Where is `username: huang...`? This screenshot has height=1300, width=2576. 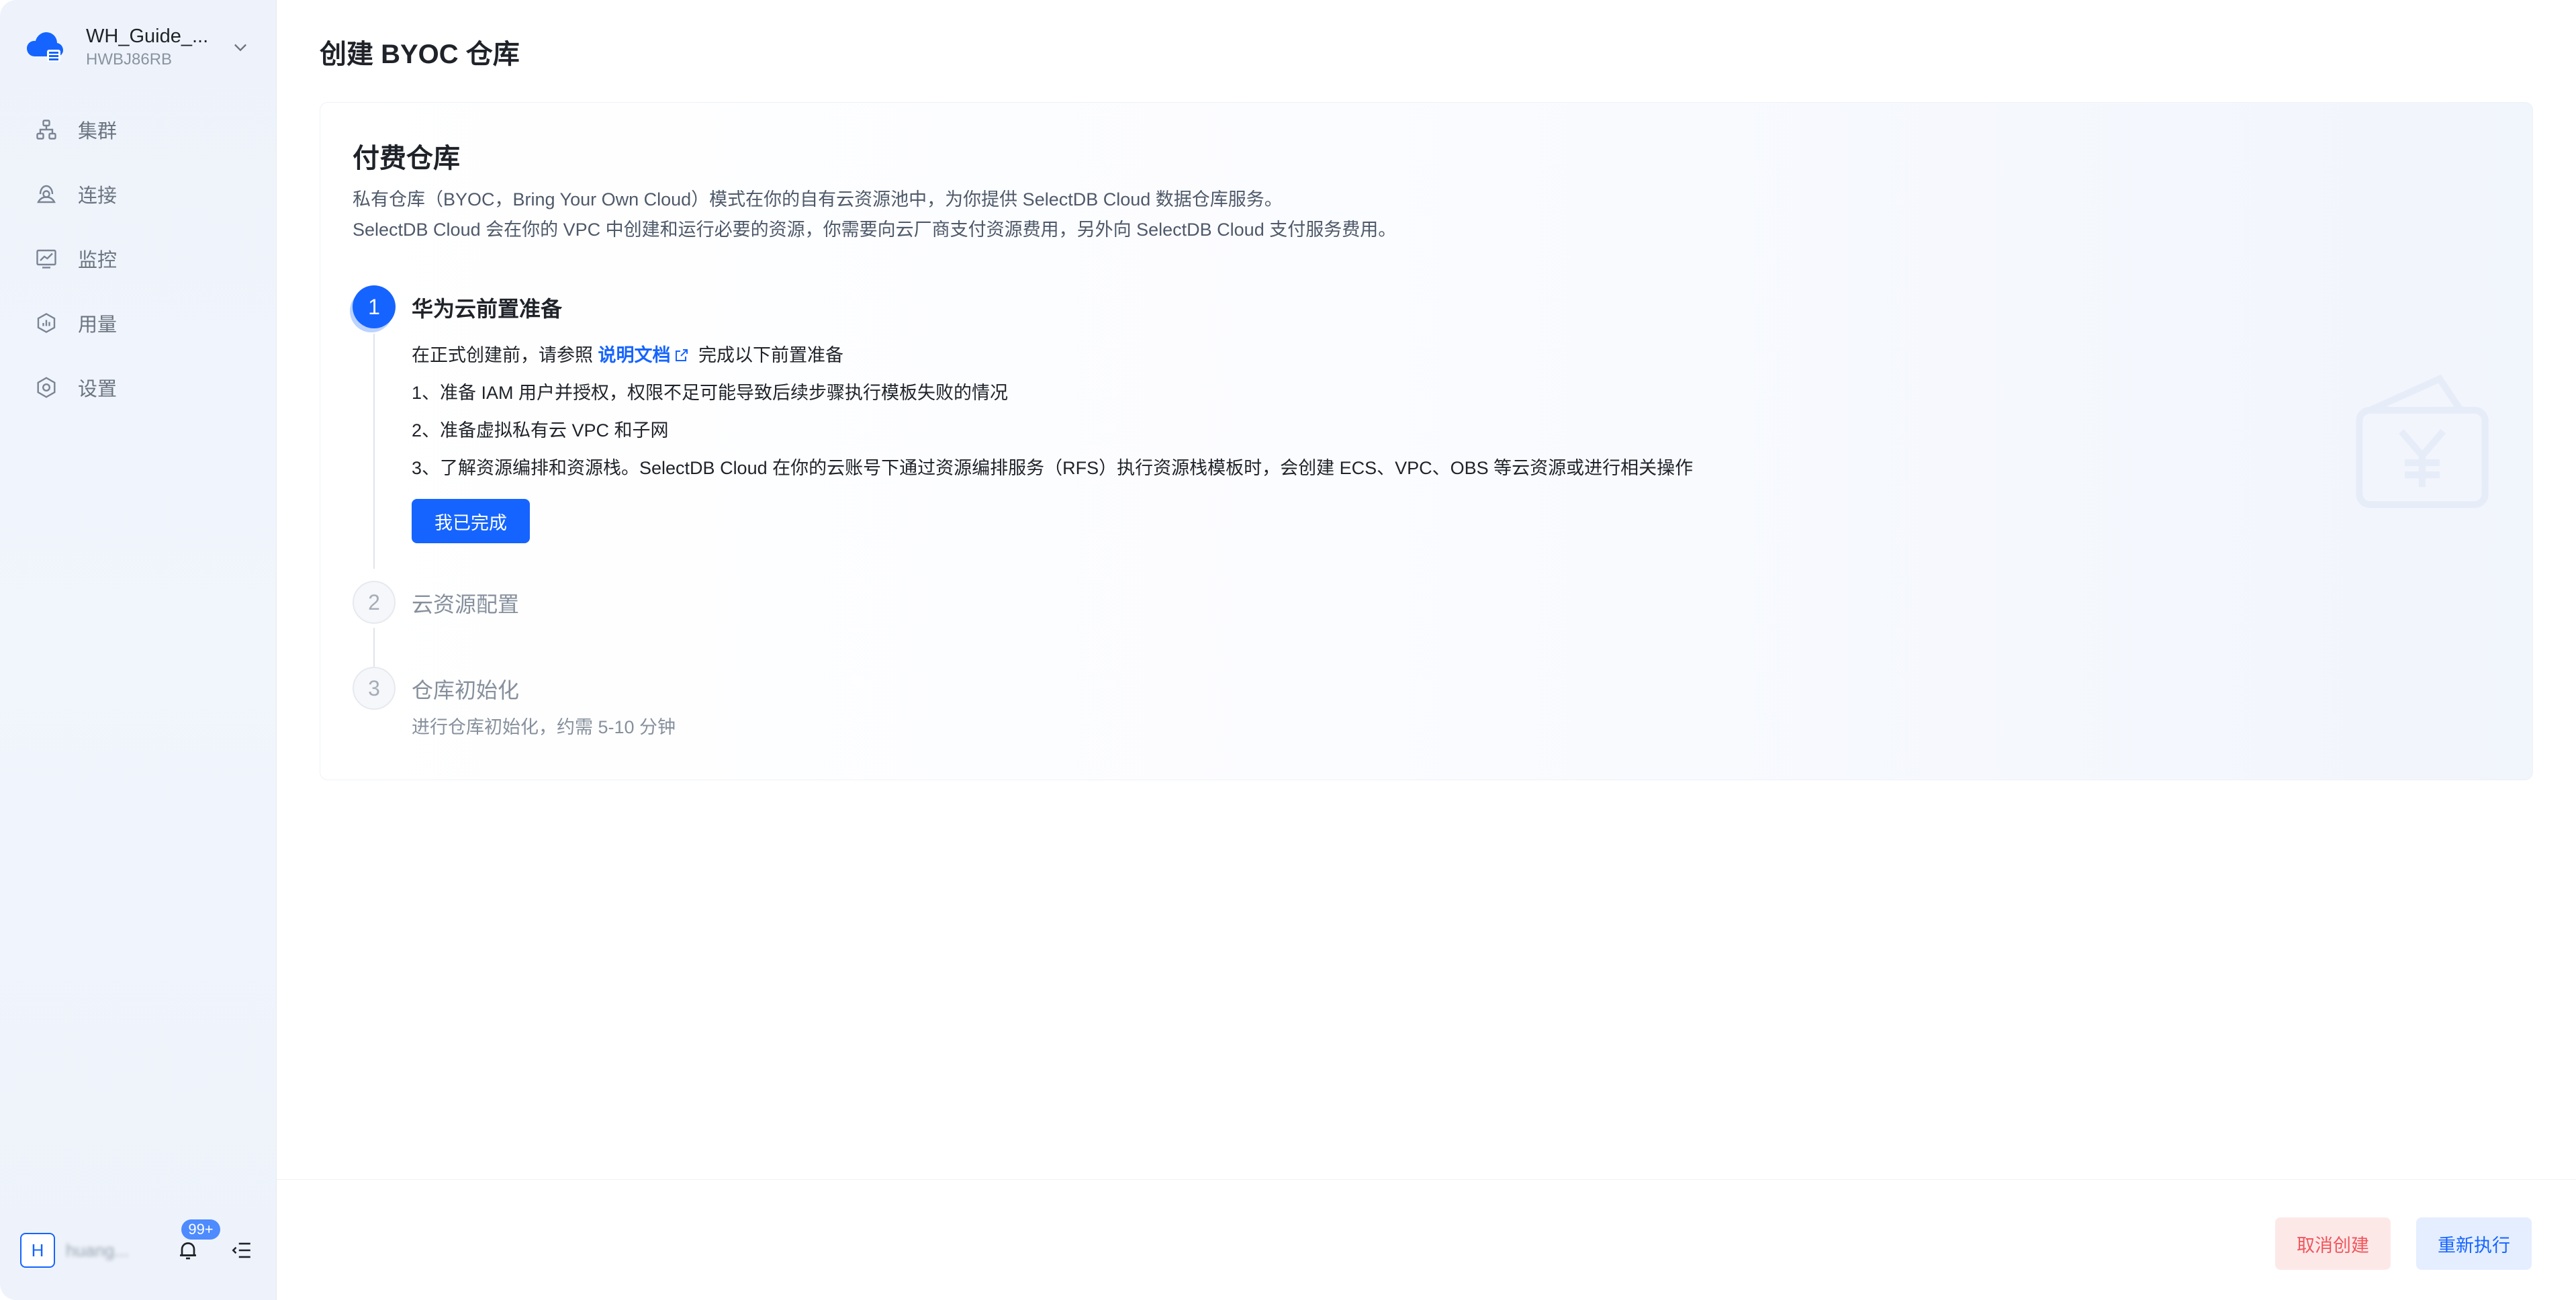
username: huang... is located at coordinates (106, 1250).